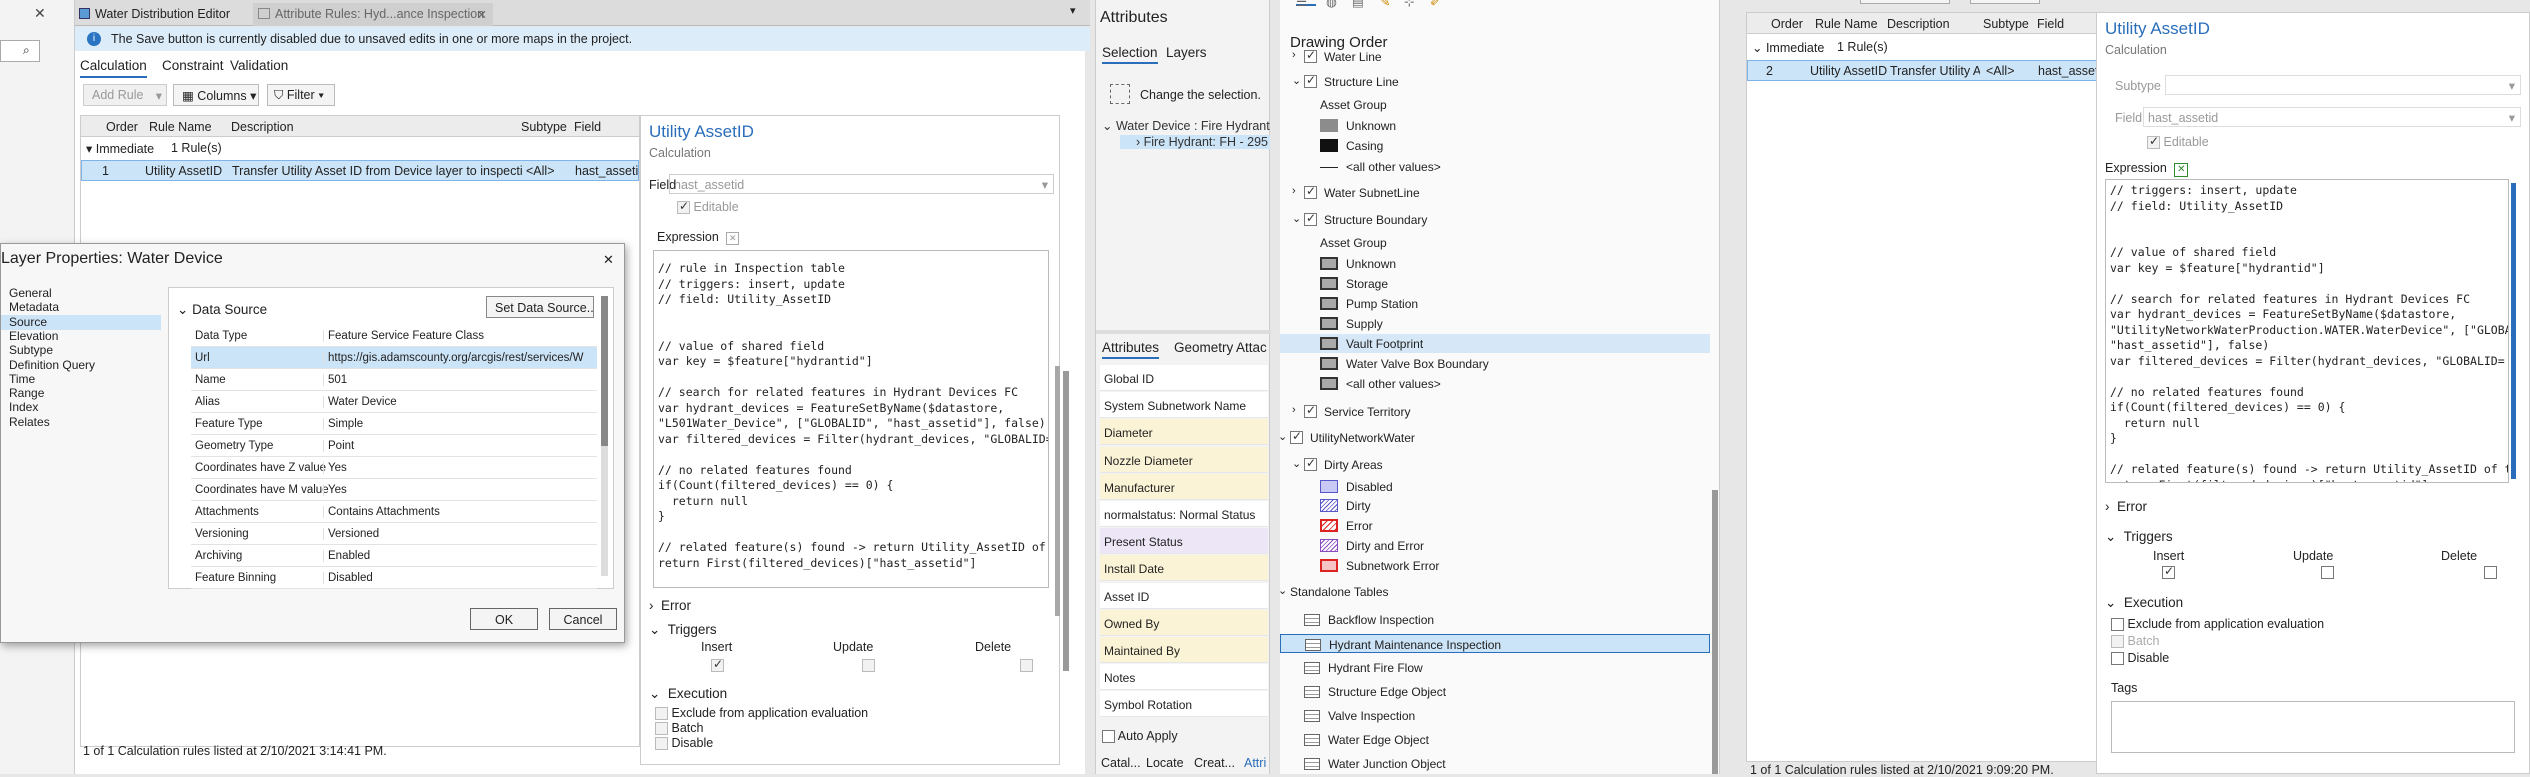  Describe the element at coordinates (1184, 459) in the screenshot. I see `attribute-field: Nozzle Diameter` at that location.